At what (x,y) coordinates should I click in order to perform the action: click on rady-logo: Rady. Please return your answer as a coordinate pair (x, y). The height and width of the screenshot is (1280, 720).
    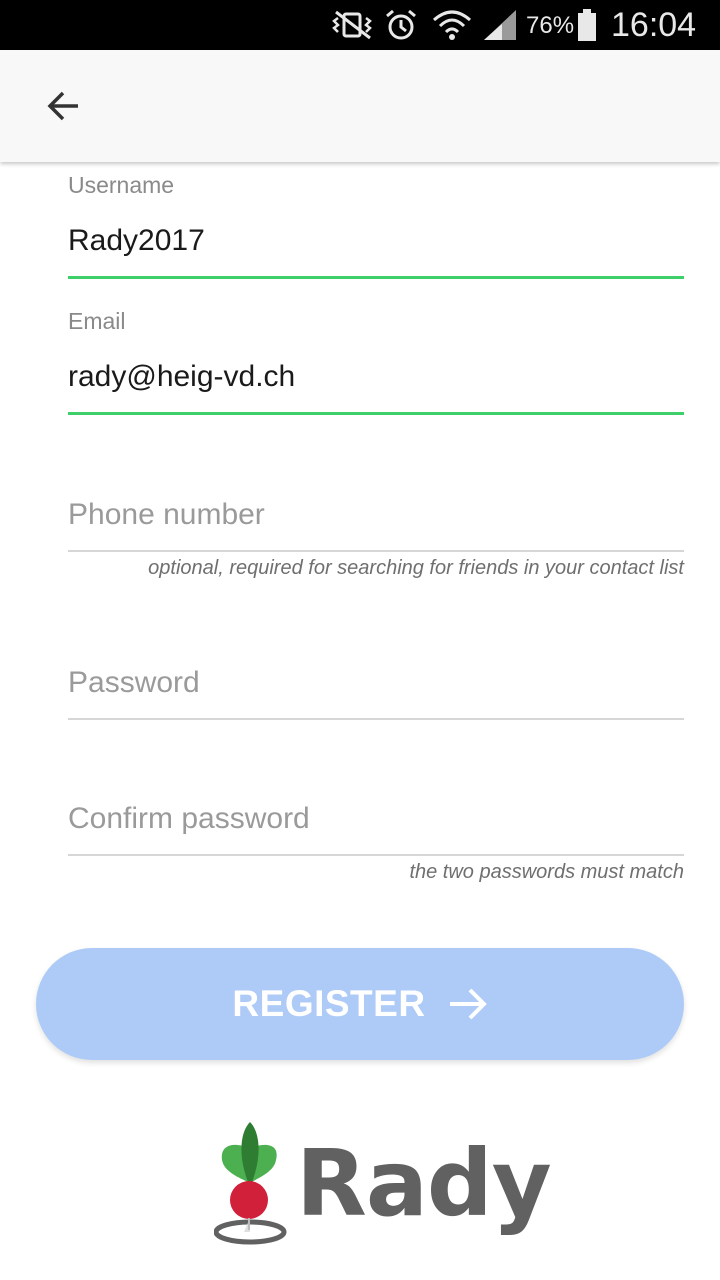
    Looking at the image, I should click on (383, 1190).